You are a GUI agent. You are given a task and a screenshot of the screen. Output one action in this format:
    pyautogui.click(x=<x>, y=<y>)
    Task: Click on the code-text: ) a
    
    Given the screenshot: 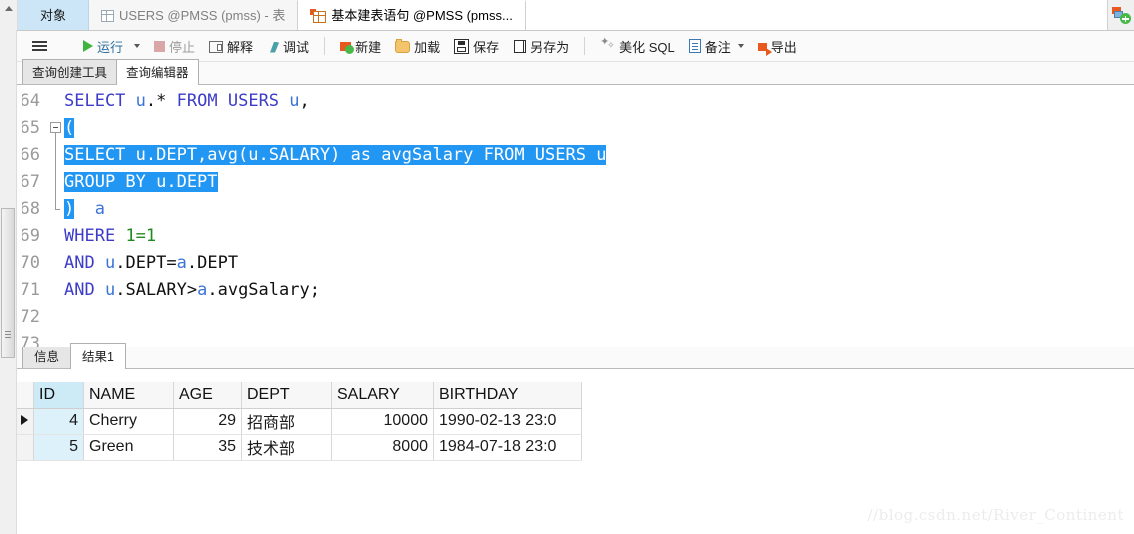 What is the action you would take?
    pyautogui.click(x=84, y=209)
    